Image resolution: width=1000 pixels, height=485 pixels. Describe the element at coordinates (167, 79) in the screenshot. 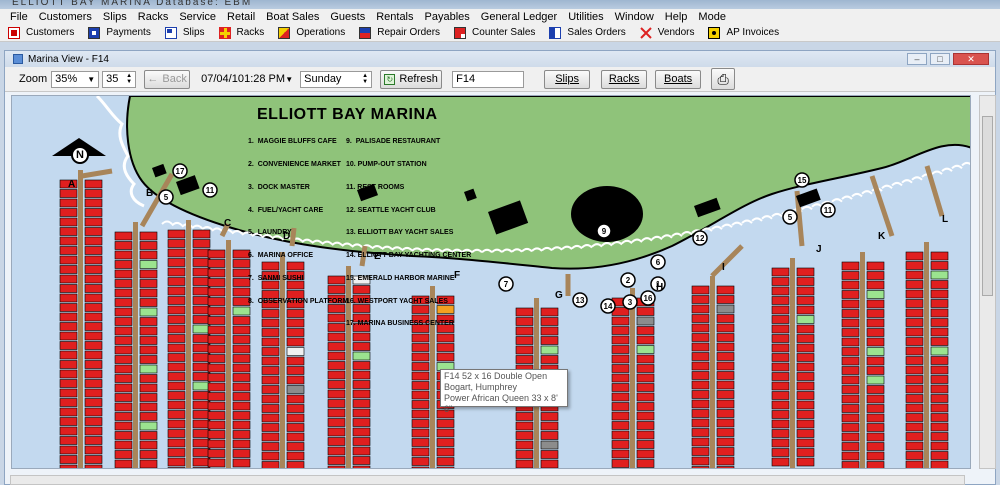

I see `back-button: ← Back` at that location.